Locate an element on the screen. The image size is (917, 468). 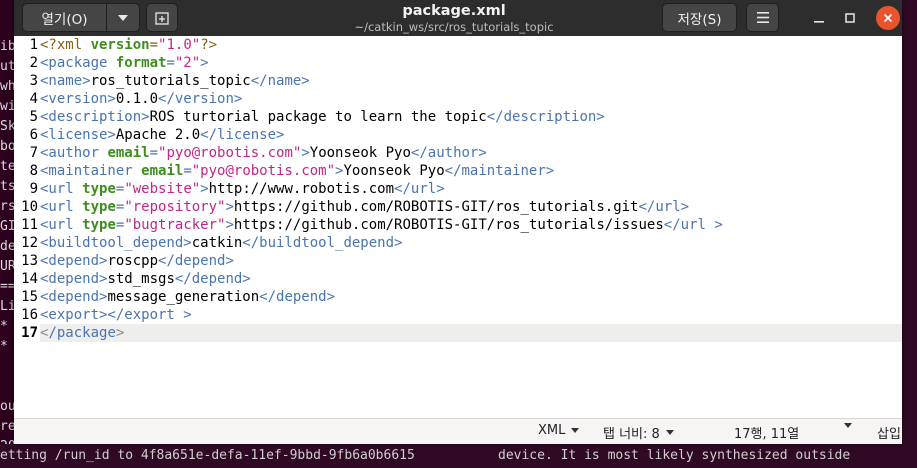
code-token: <description> is located at coordinates (95, 117).